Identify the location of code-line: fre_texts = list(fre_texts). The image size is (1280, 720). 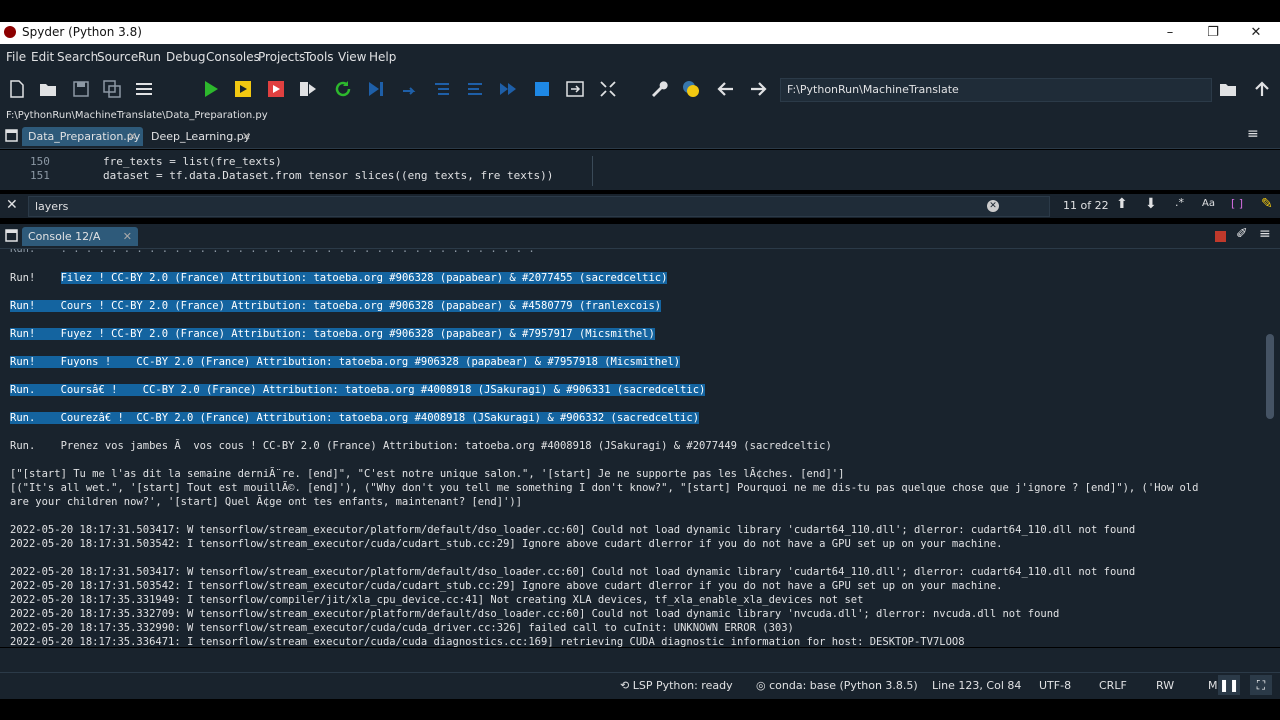
(192, 161).